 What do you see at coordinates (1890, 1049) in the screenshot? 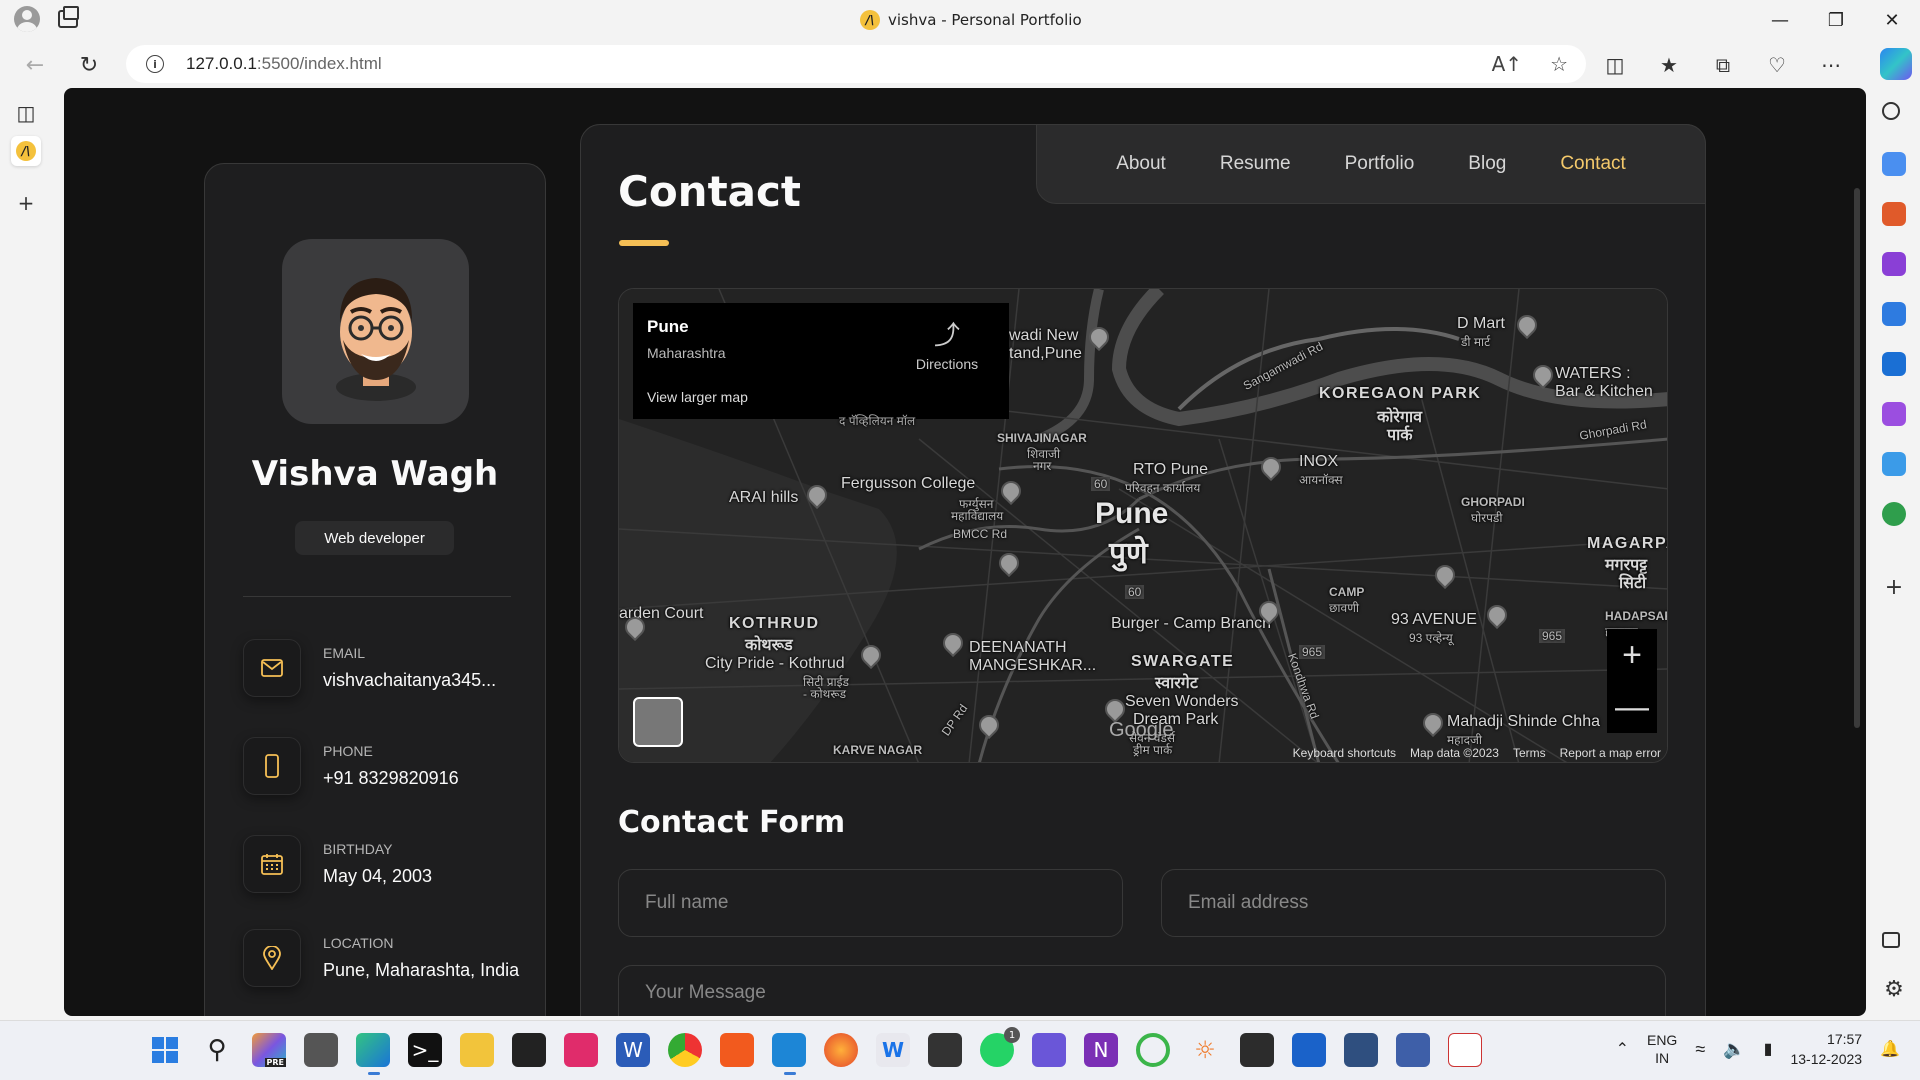
I see `notifications-bell-icon: 🔔` at bounding box center [1890, 1049].